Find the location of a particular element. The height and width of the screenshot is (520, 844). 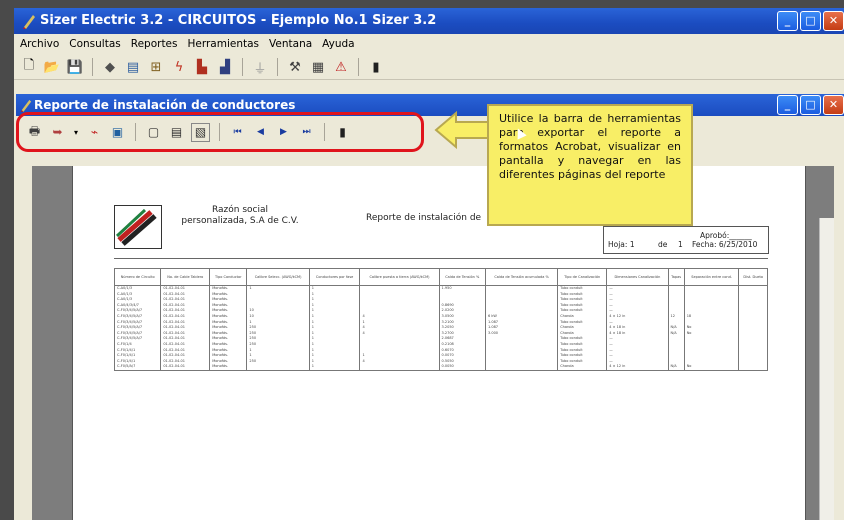

maximize-button: □ is located at coordinates (810, 21).